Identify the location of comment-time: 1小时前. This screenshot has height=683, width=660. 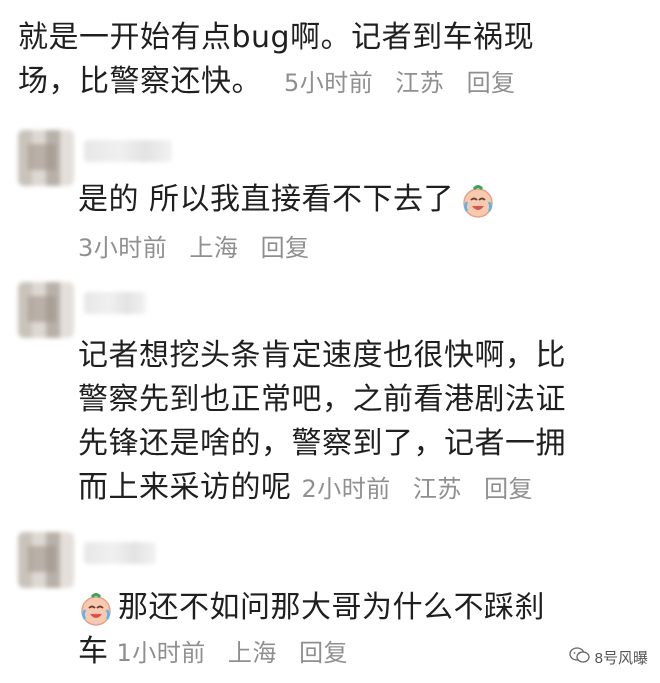
(161, 653).